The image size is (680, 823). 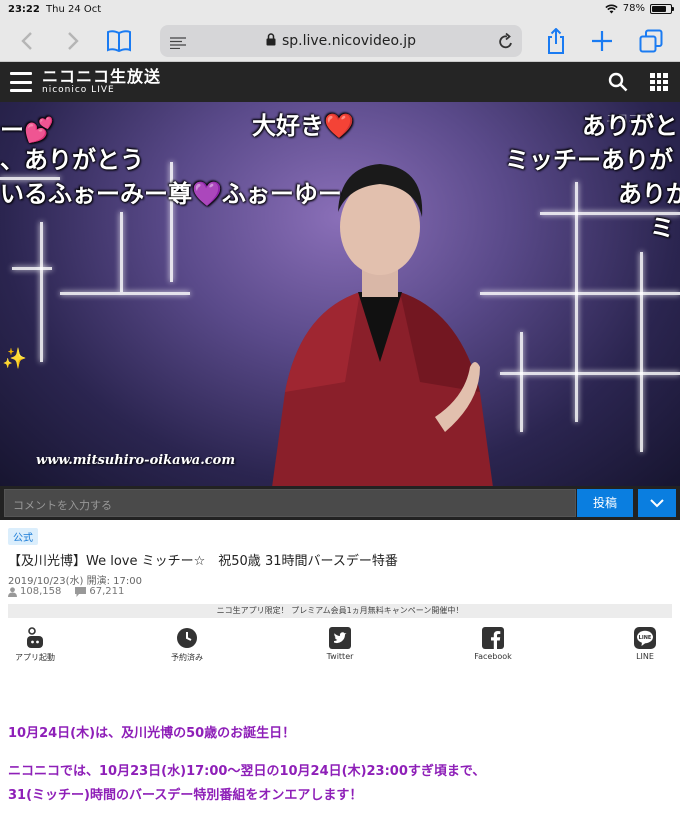 I want to click on comment-bar: コメントを入力する 投稿, so click(x=340, y=503).